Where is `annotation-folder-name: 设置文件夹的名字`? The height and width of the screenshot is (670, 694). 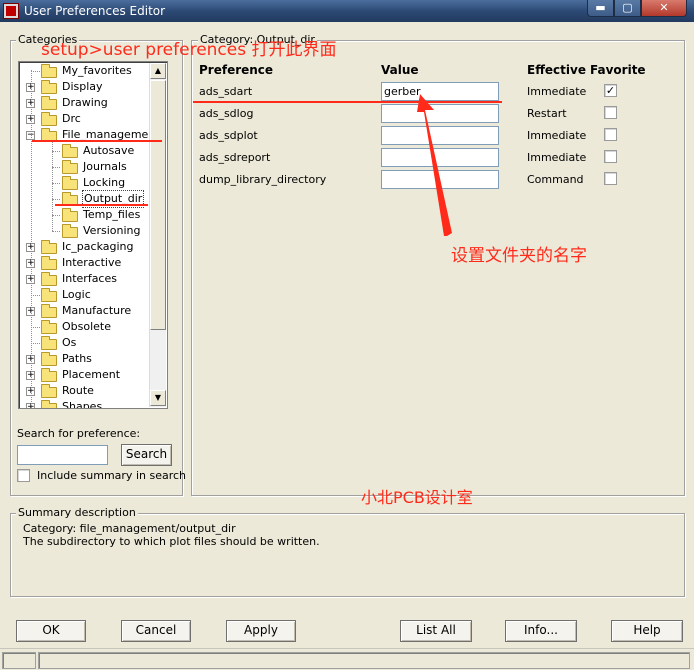
annotation-folder-name: 设置文件夹的名字 is located at coordinates (519, 256).